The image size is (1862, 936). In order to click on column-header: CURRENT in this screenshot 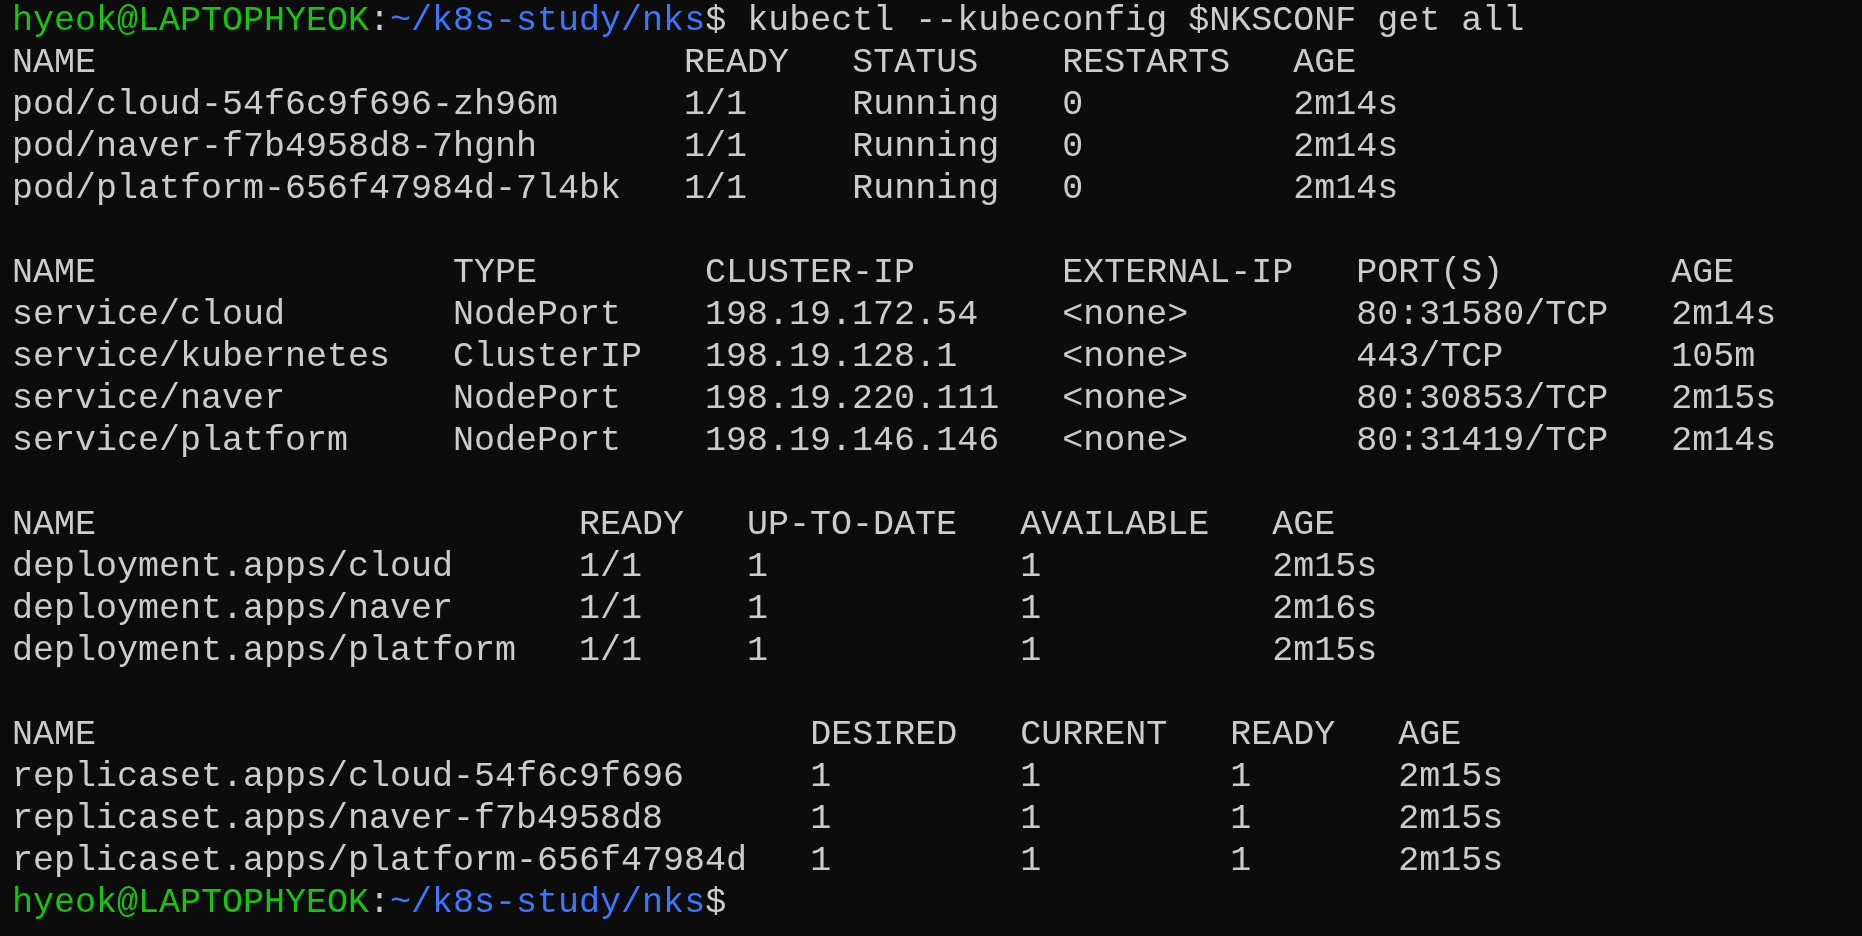, I will do `click(1094, 735)`.